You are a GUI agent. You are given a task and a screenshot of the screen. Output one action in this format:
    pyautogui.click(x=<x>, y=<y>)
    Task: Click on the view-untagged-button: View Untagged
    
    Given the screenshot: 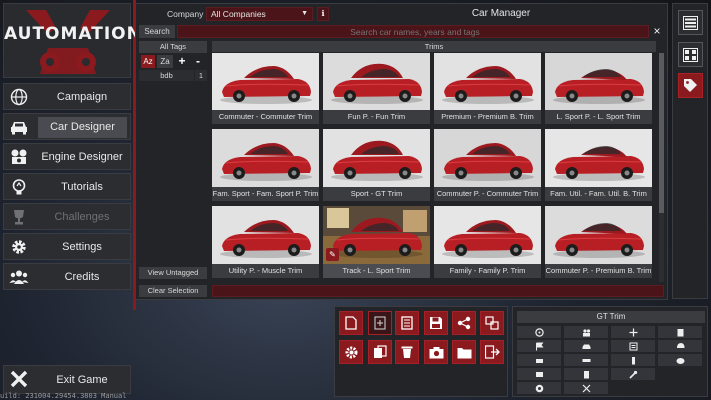 What is the action you would take?
    pyautogui.click(x=173, y=273)
    